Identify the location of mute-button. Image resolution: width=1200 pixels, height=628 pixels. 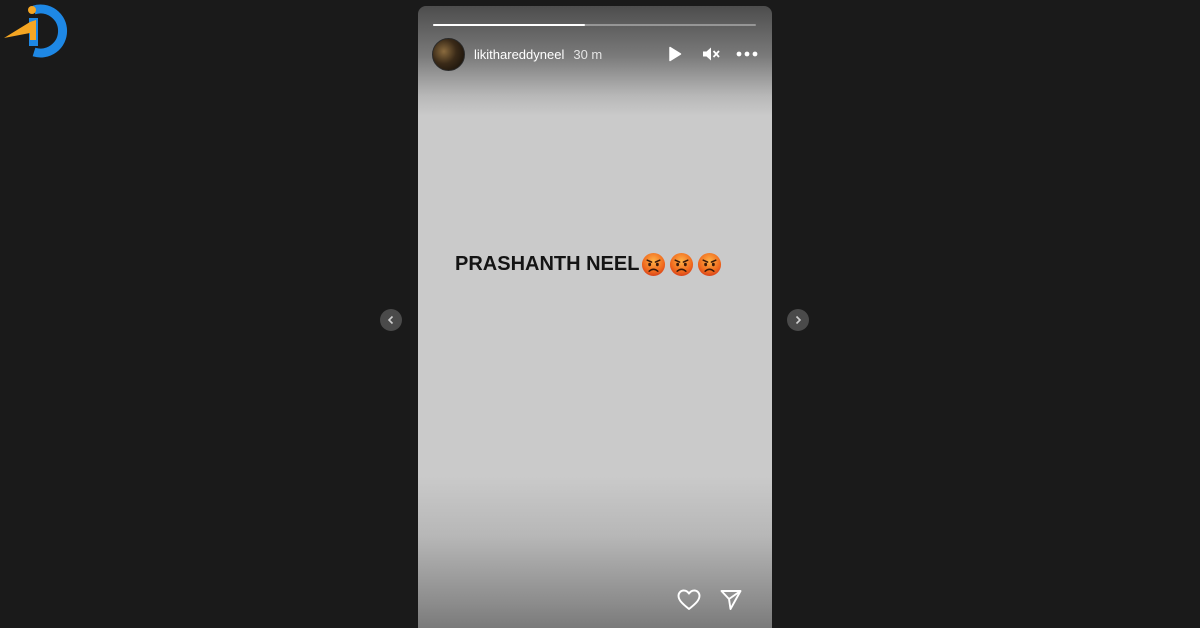
(711, 54).